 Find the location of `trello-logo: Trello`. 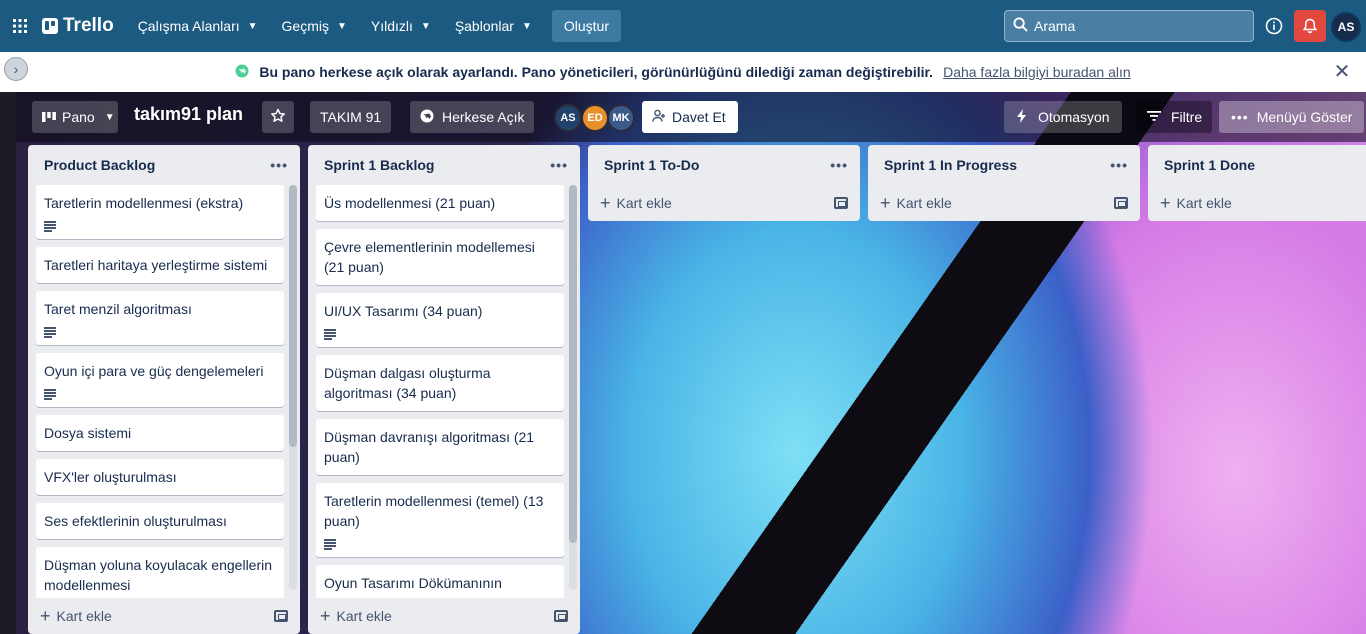

trello-logo: Trello is located at coordinates (78, 26).